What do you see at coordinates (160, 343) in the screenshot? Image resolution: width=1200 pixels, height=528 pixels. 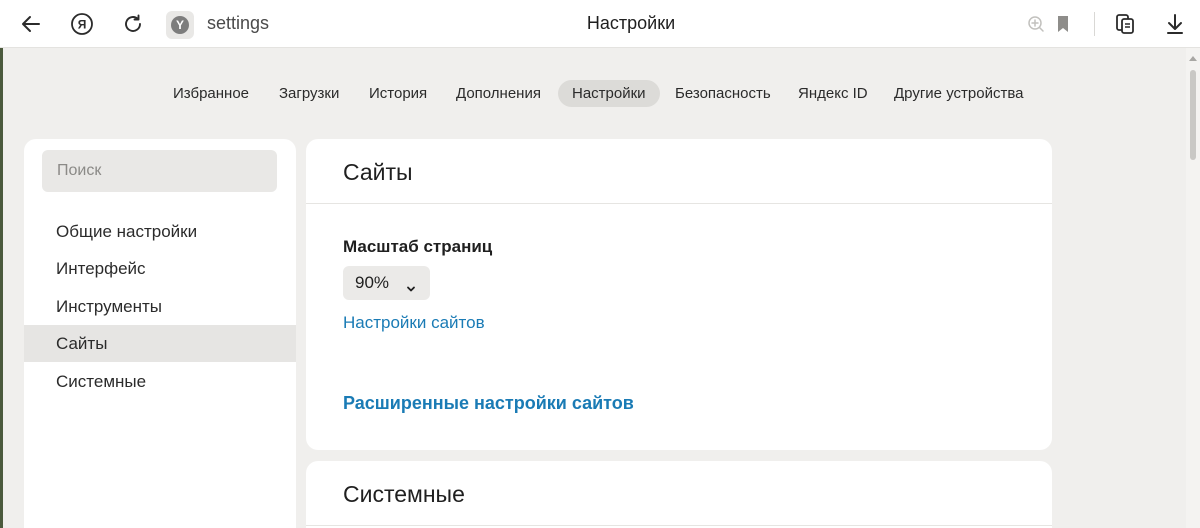 I see `sidebar-item-sites: Сайты` at bounding box center [160, 343].